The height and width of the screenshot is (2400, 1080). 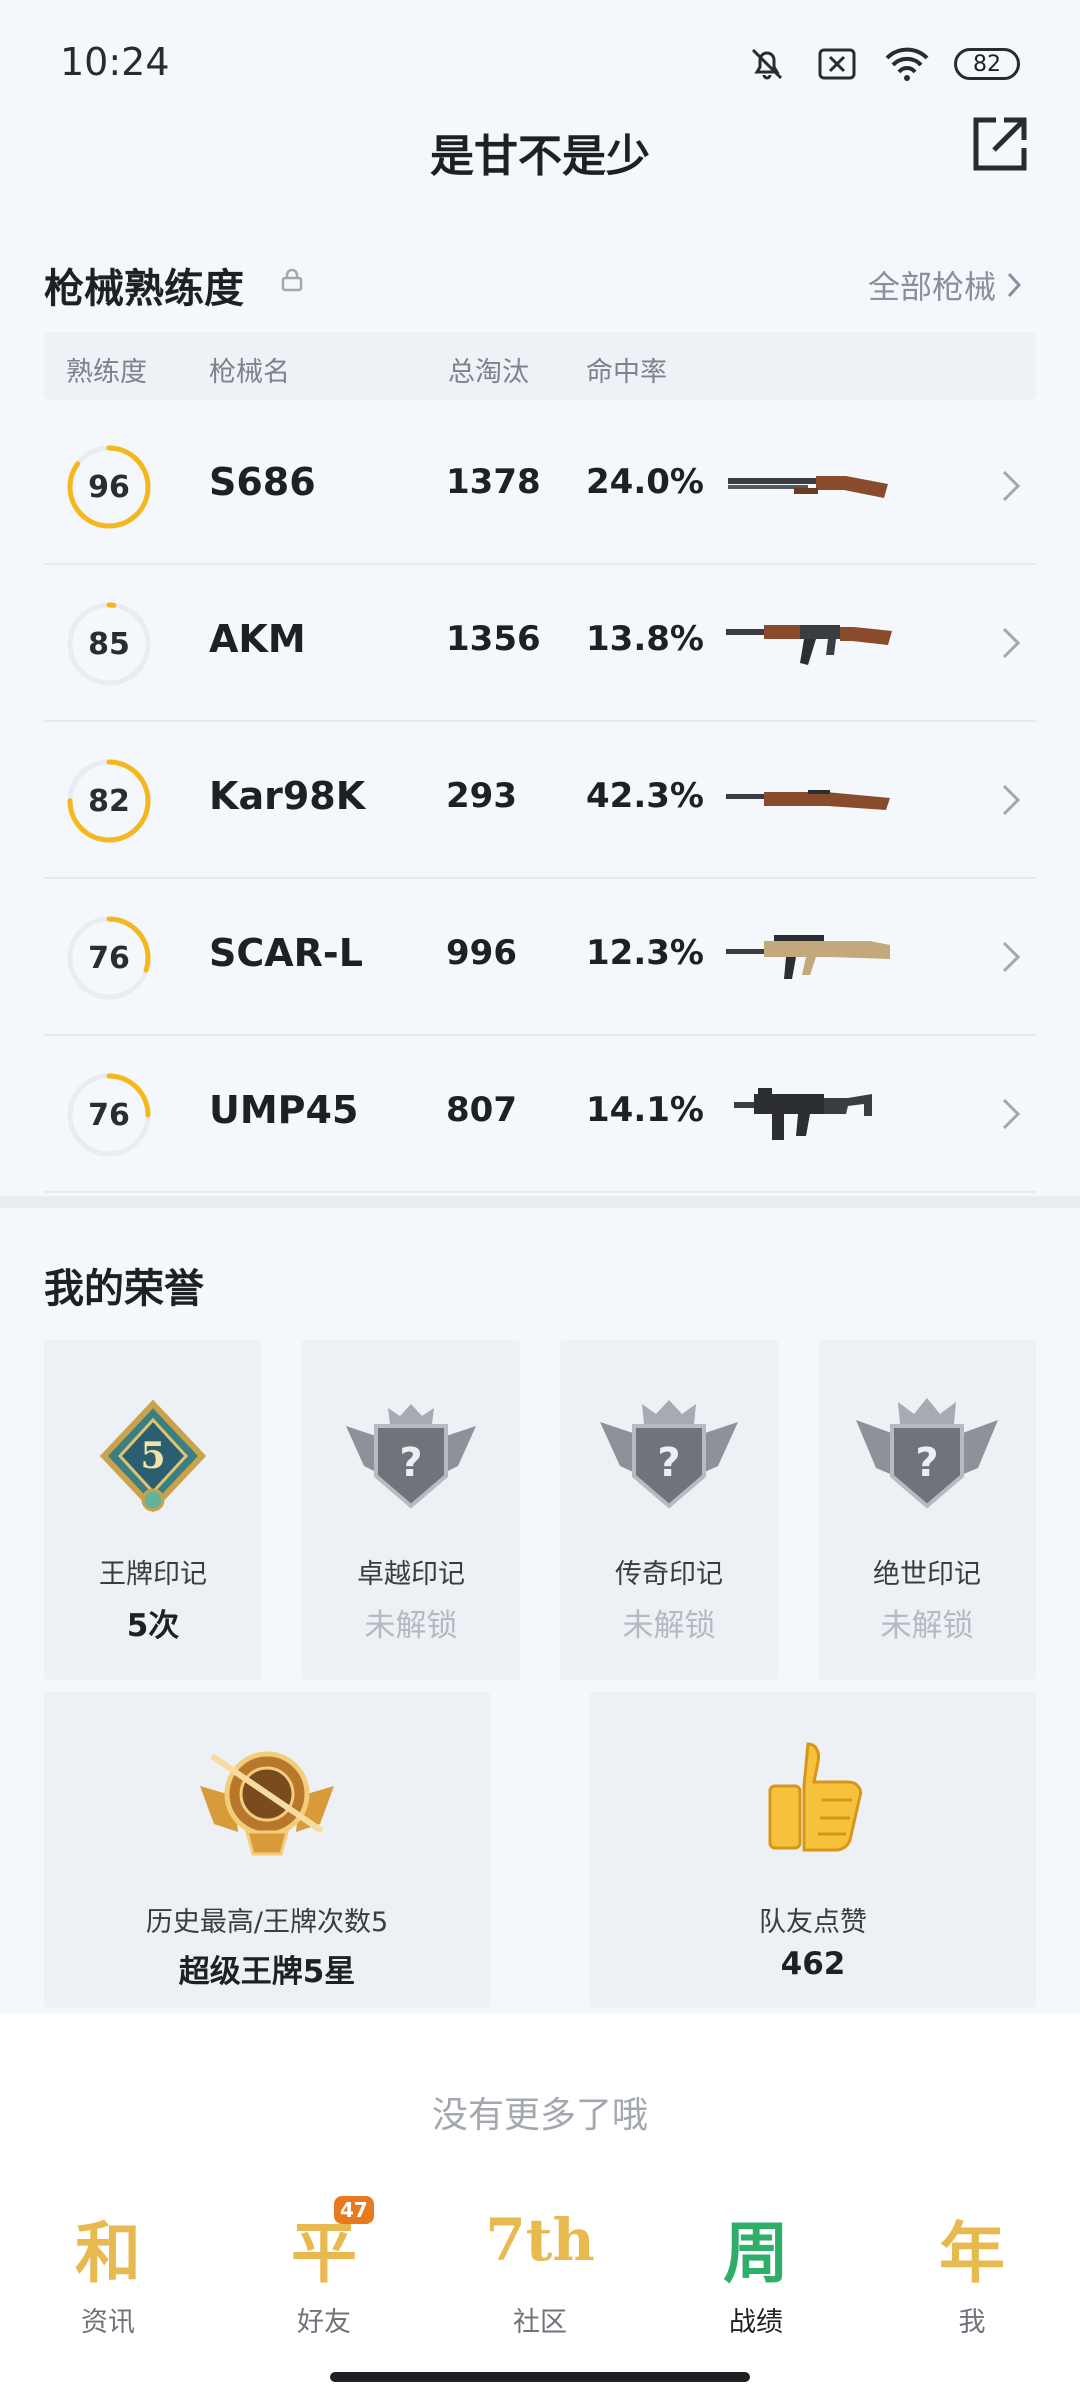 What do you see at coordinates (645, 953) in the screenshot?
I see `weapon-hit-rate: 12.3%` at bounding box center [645, 953].